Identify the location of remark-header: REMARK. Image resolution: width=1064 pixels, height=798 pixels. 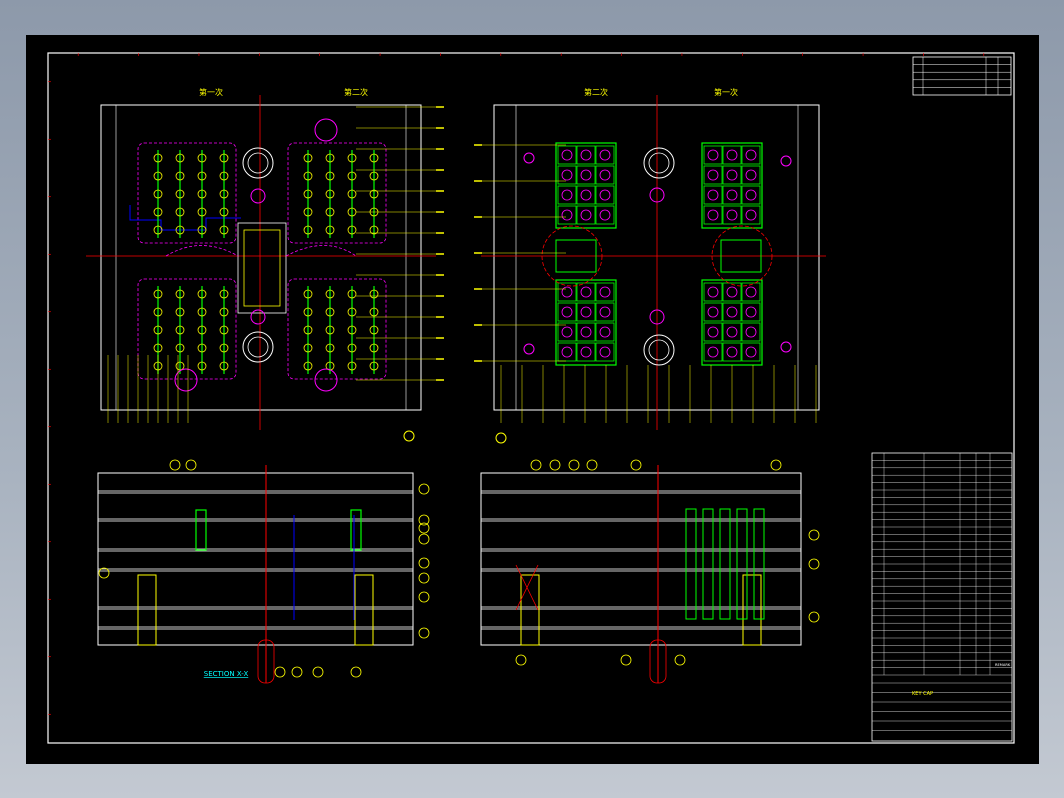
(1003, 665).